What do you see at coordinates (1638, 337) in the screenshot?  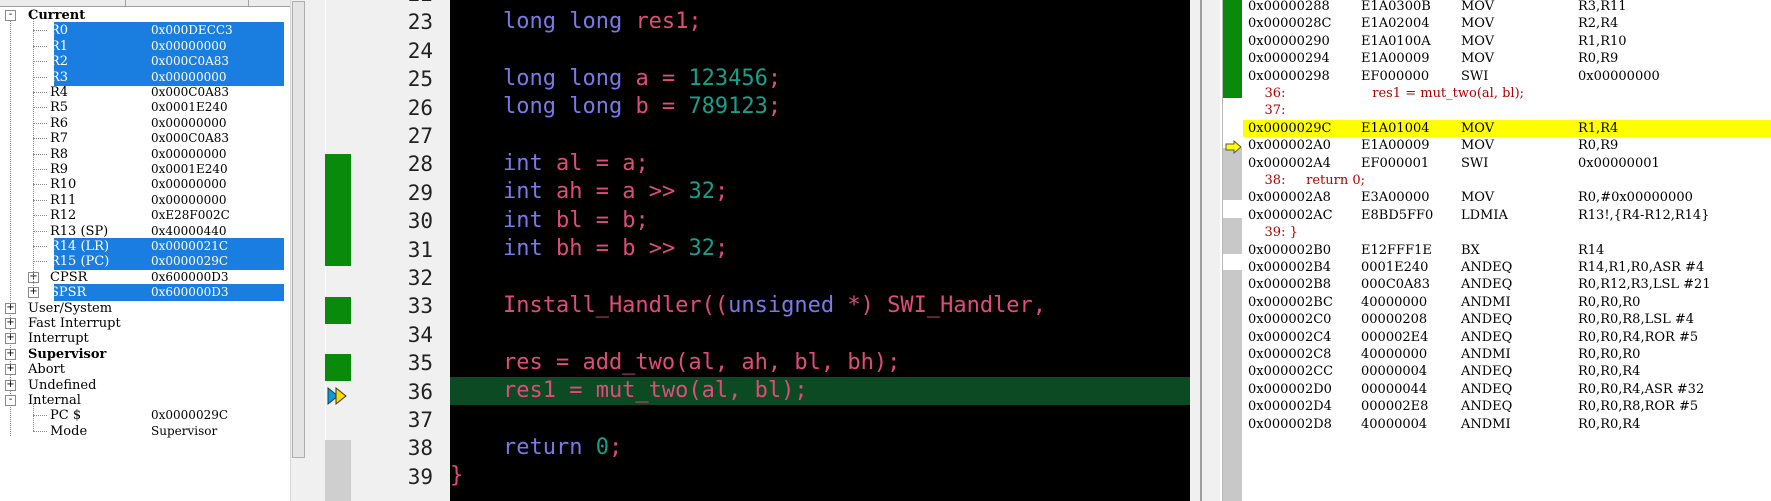 I see `instruction-operands: R0,R0,R4,ROR #5` at bounding box center [1638, 337].